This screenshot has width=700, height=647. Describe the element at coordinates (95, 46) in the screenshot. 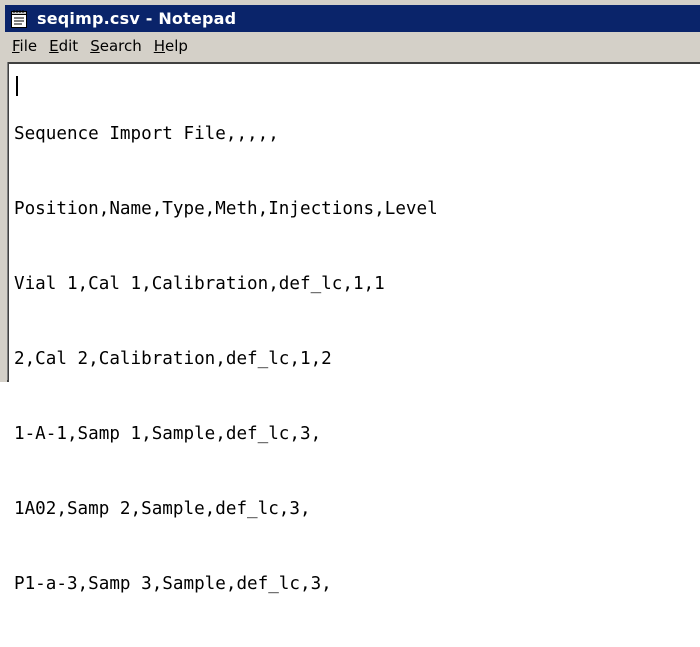

I see `menu-search-mnemonic: S` at that location.